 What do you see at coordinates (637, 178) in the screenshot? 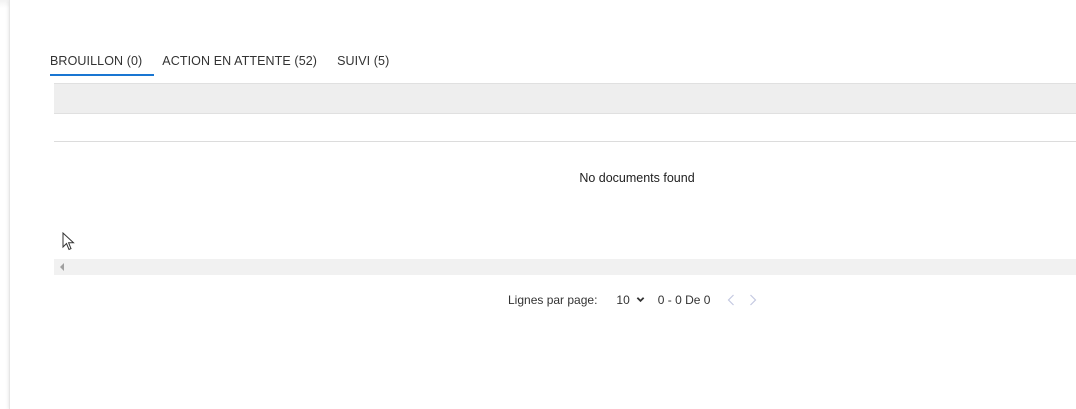
I see `empty-state-message: No documents found` at bounding box center [637, 178].